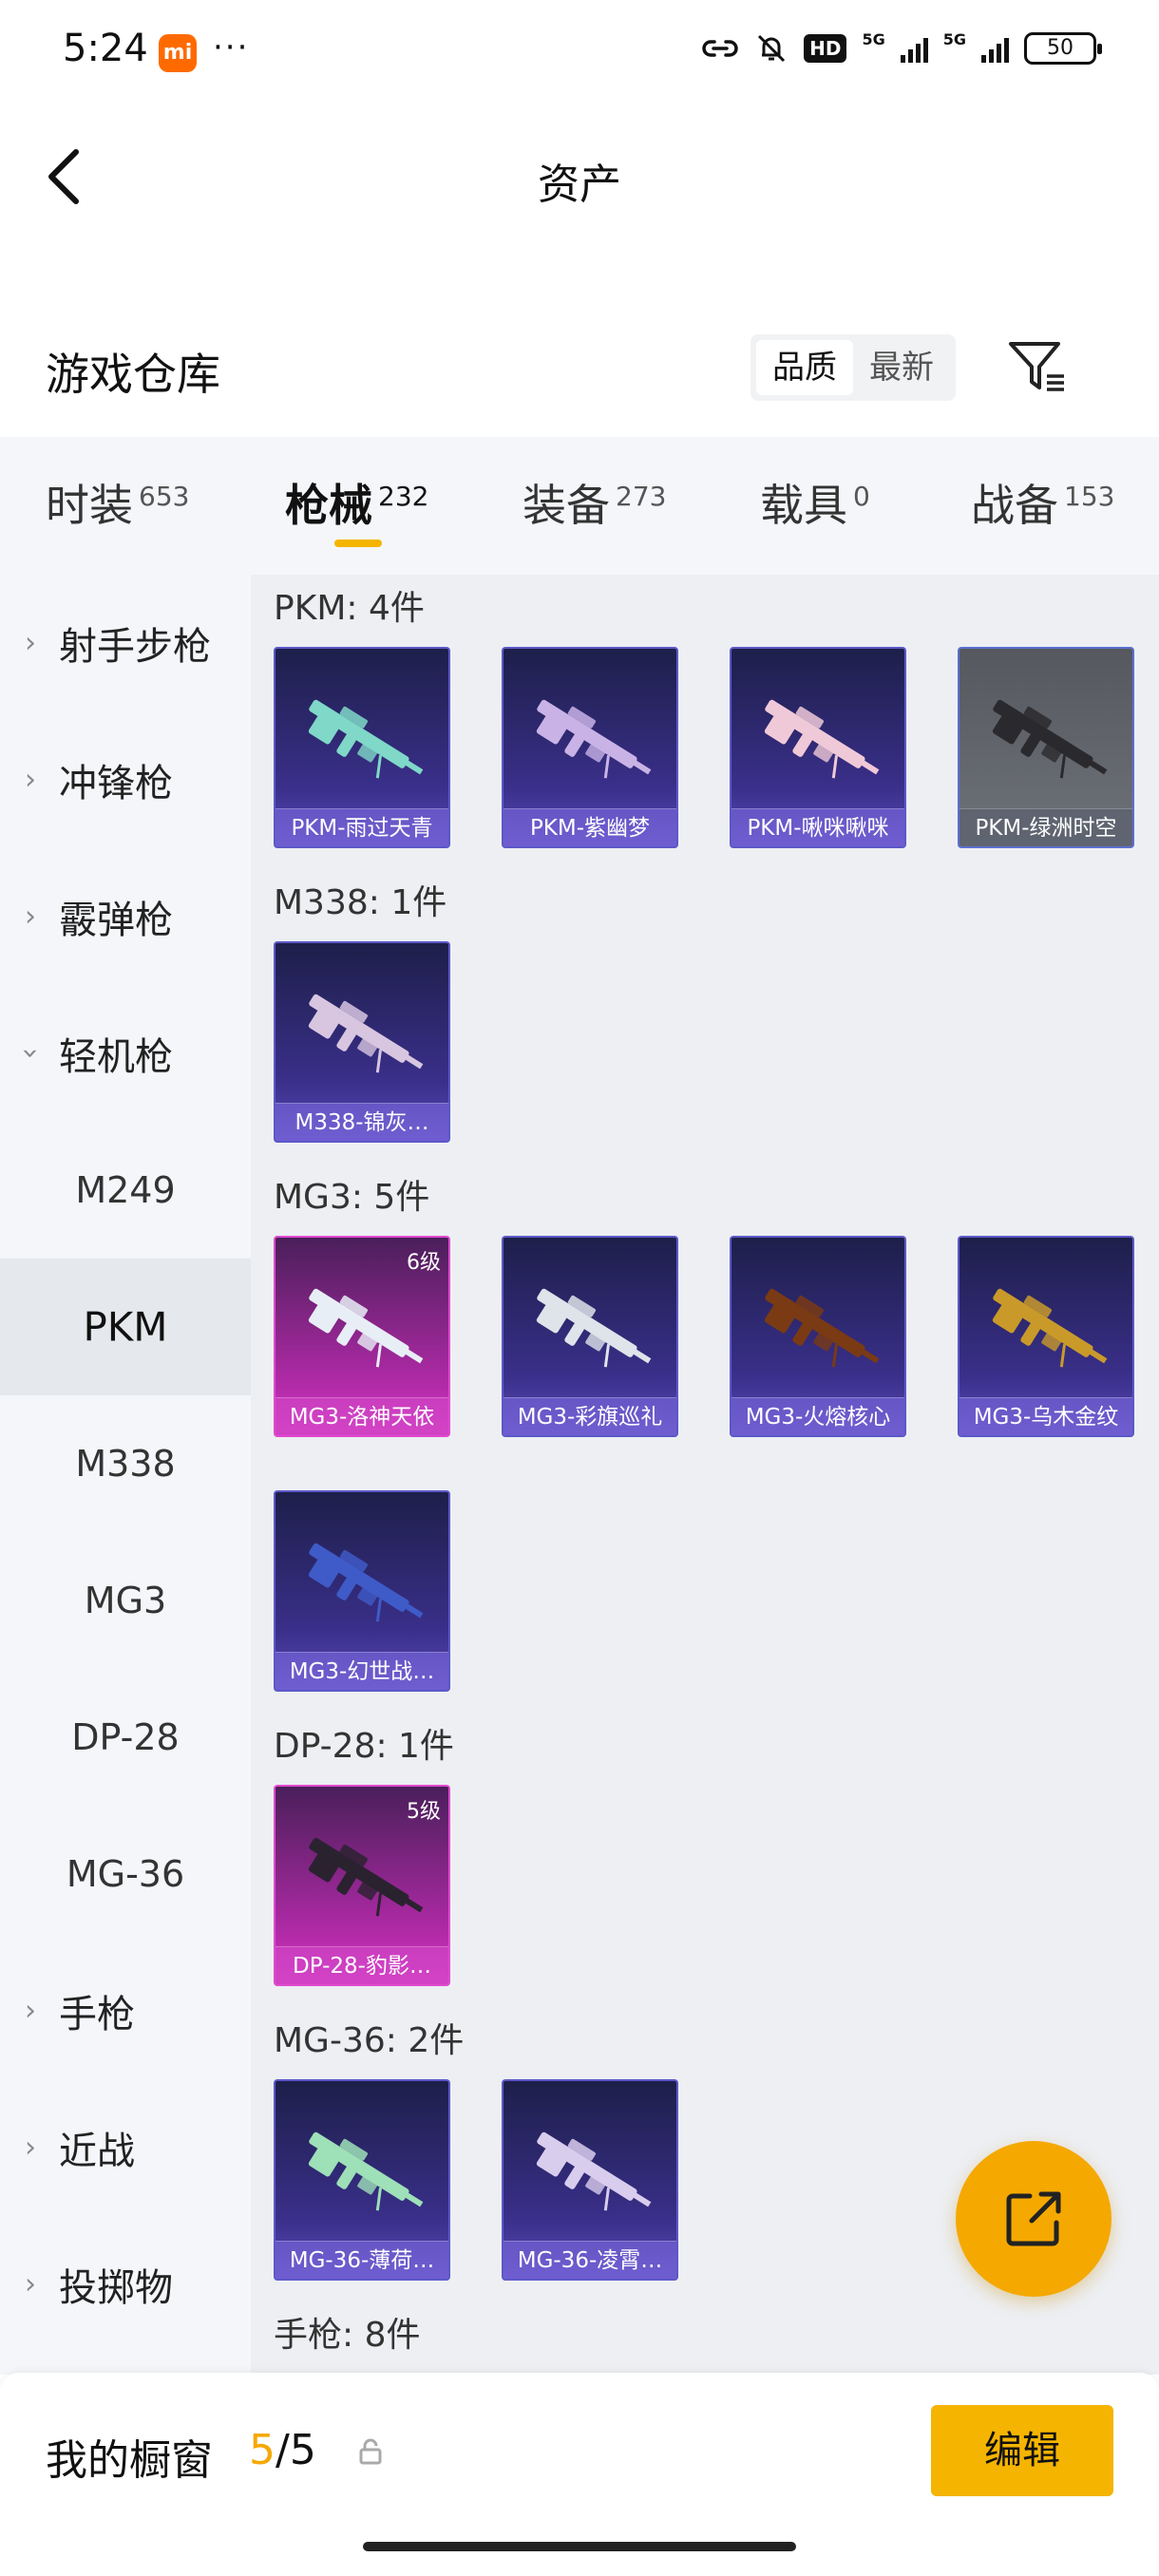  Describe the element at coordinates (362, 827) in the screenshot. I see `weapon-name: PKM-雨过天青` at that location.